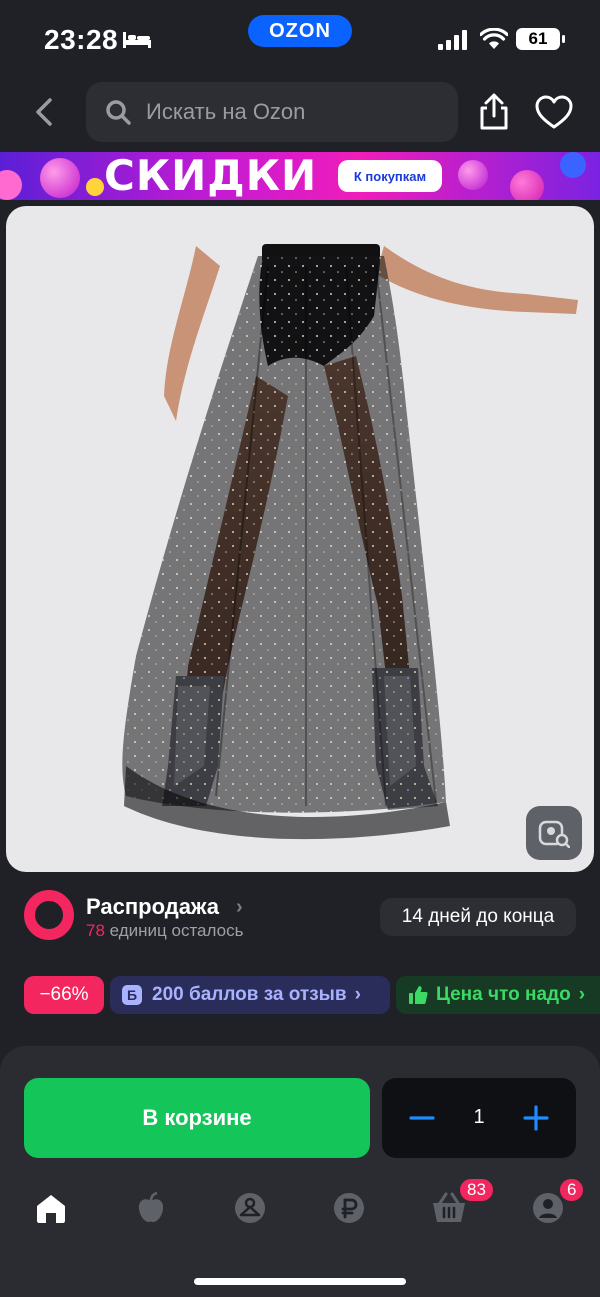 The image size is (600, 1297). Describe the element at coordinates (300, 1281) in the screenshot. I see `home-indicator` at that location.